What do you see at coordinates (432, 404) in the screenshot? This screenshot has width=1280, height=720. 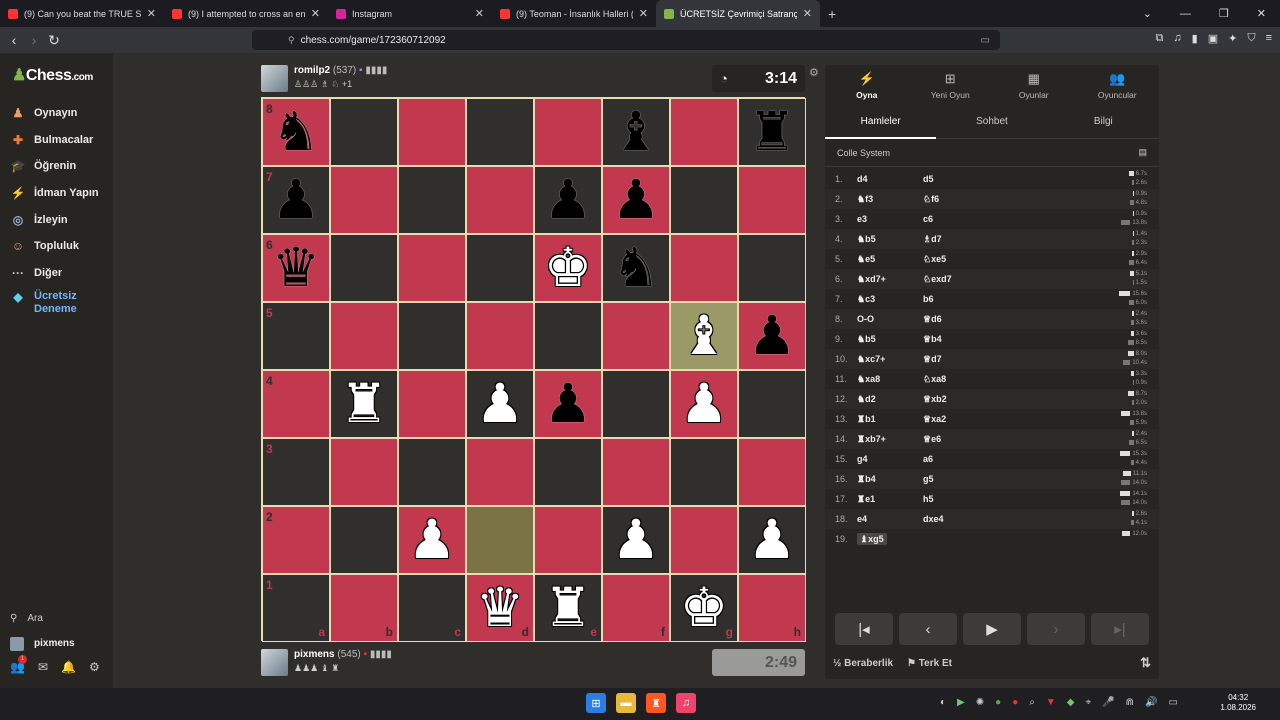 I see `square-c4` at bounding box center [432, 404].